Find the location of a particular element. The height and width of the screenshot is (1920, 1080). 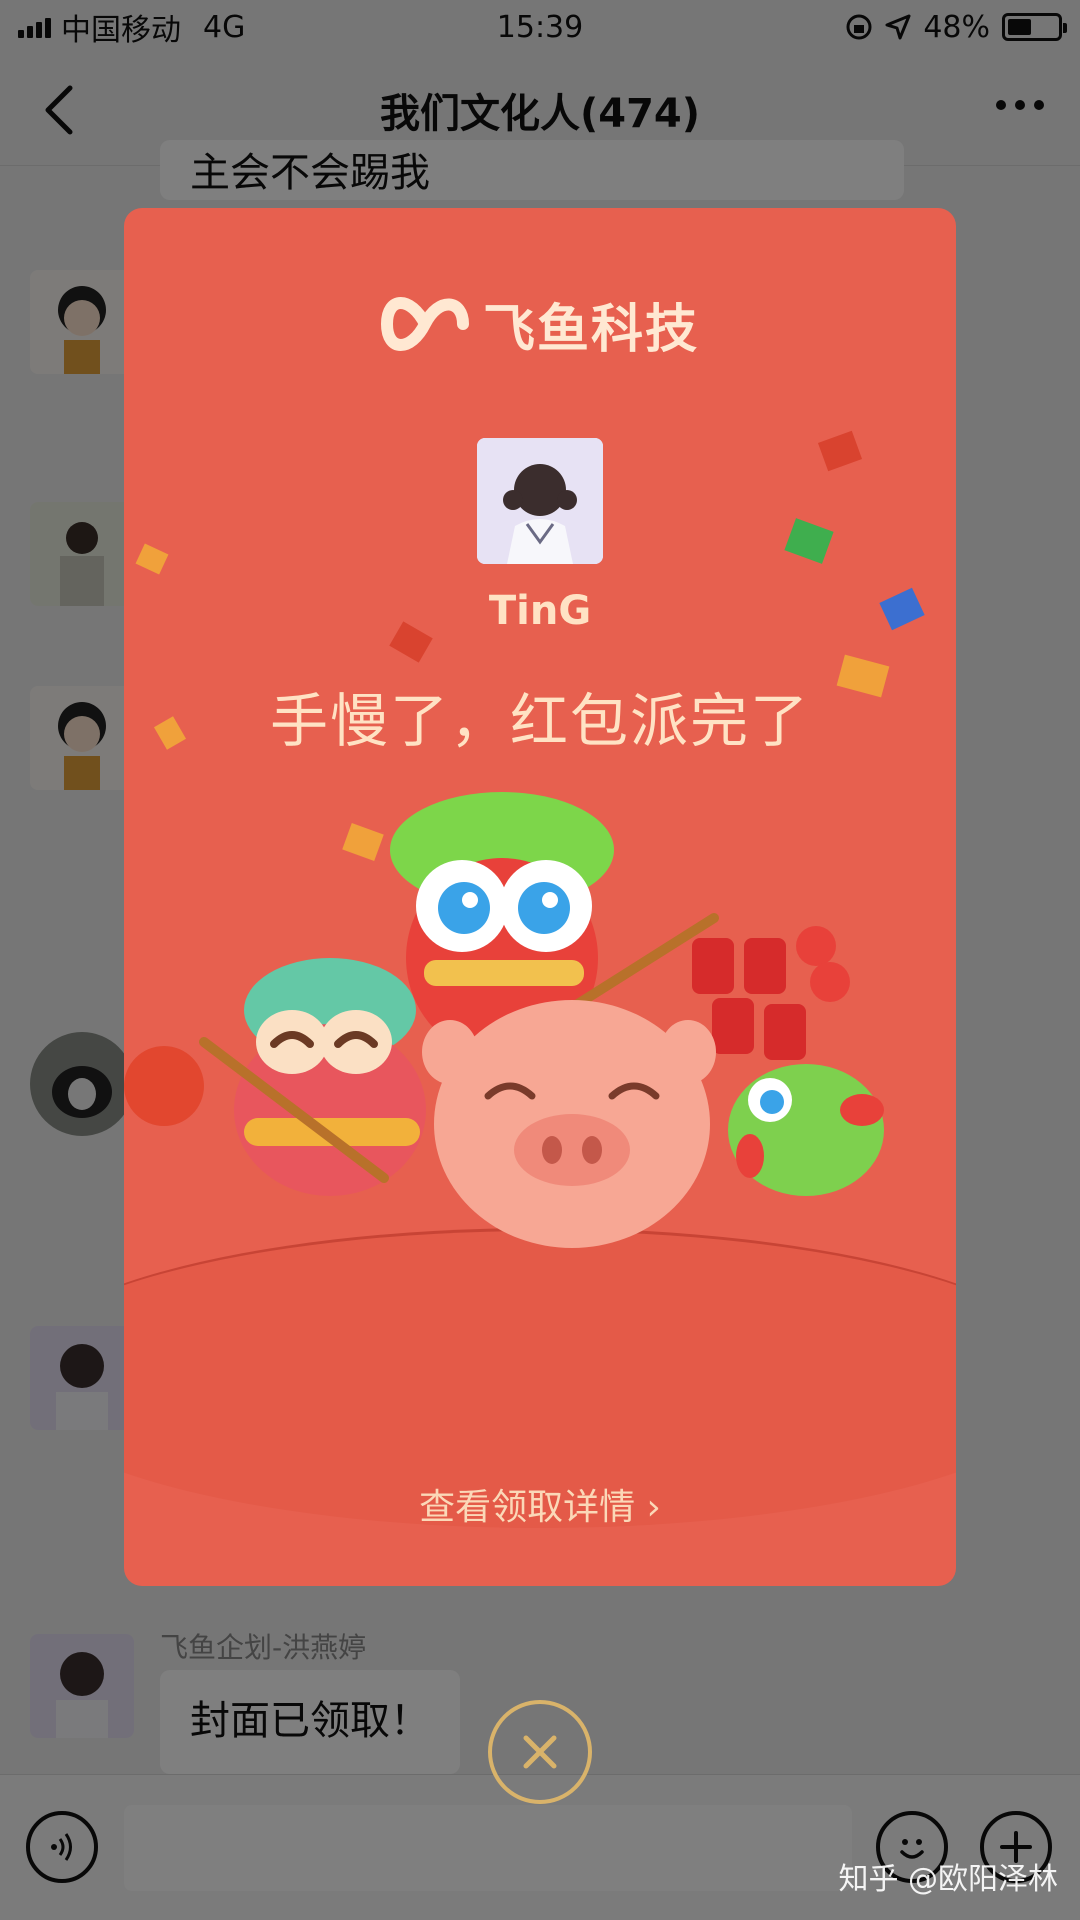

watermark: 知乎 @欧阳泽林 is located at coordinates (948, 1879).